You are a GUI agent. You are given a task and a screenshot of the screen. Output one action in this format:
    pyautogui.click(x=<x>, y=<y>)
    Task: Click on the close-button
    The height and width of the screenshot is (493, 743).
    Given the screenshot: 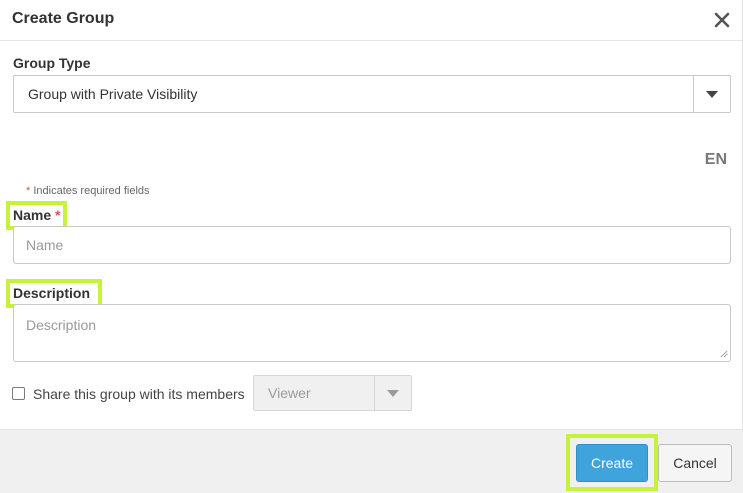 What is the action you would take?
    pyautogui.click(x=722, y=20)
    